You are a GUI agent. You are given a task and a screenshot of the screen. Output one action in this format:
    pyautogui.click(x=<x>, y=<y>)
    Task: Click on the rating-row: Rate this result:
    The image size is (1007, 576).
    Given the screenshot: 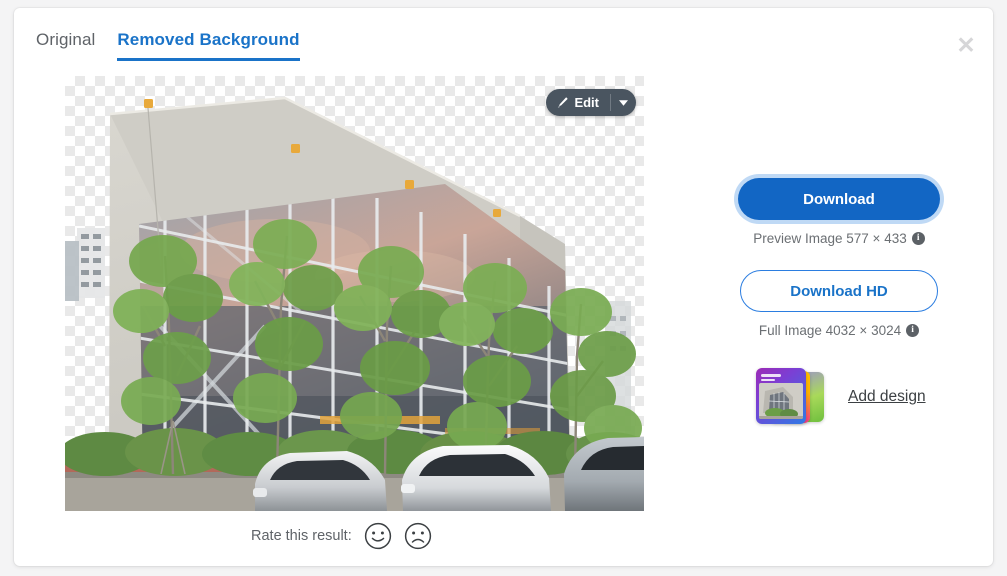 What is the action you would take?
    pyautogui.click(x=341, y=536)
    